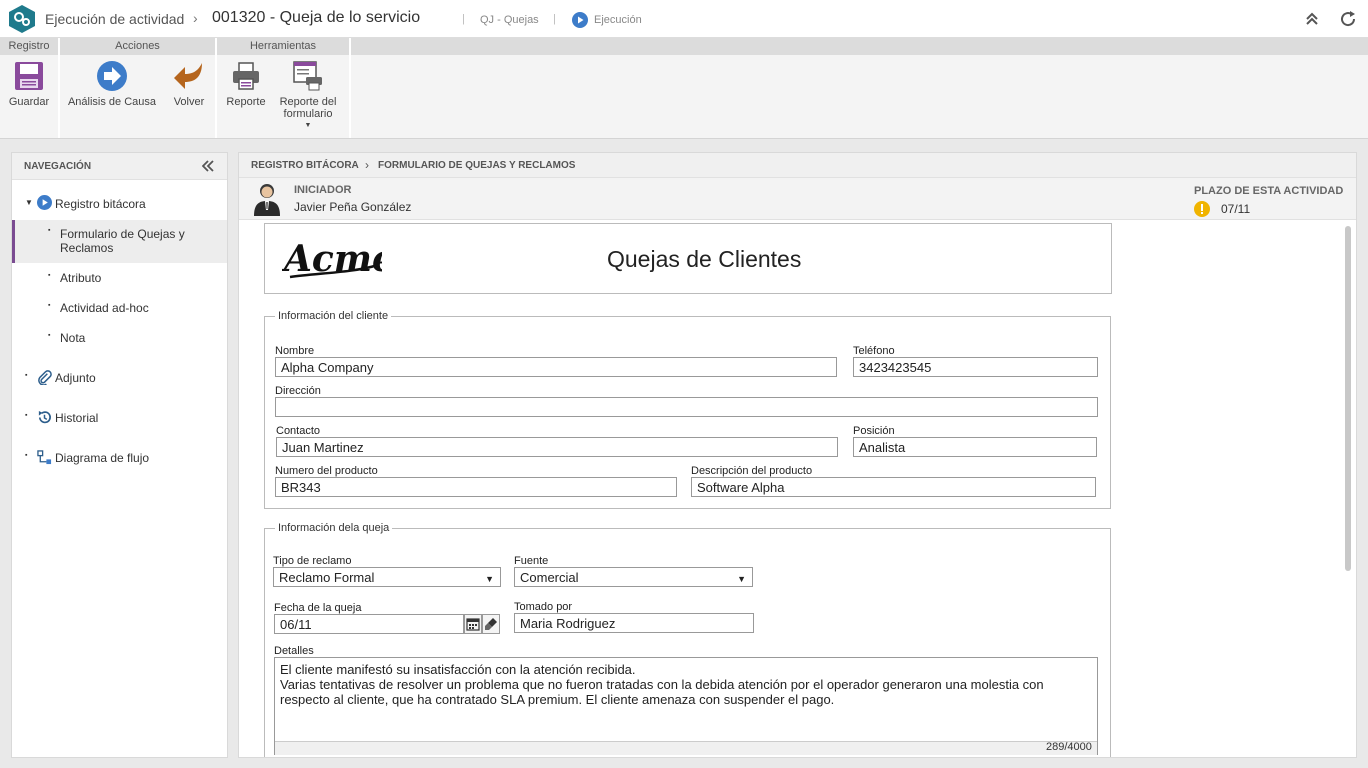 The height and width of the screenshot is (768, 1368). I want to click on calendar-button, so click(473, 624).